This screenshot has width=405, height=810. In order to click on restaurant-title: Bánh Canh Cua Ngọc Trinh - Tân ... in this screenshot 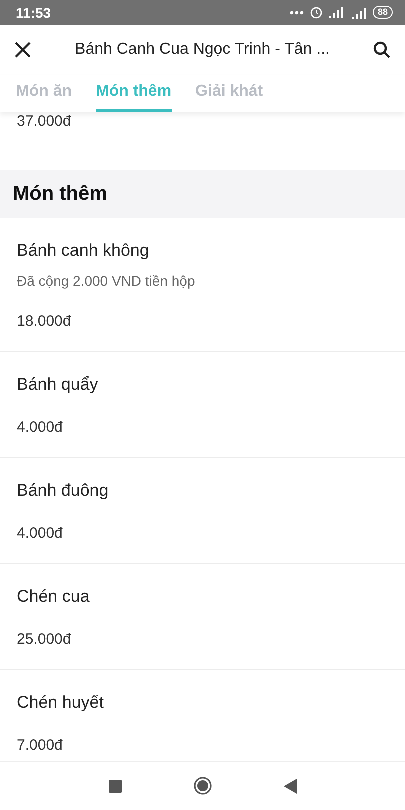, I will do `click(202, 50)`.